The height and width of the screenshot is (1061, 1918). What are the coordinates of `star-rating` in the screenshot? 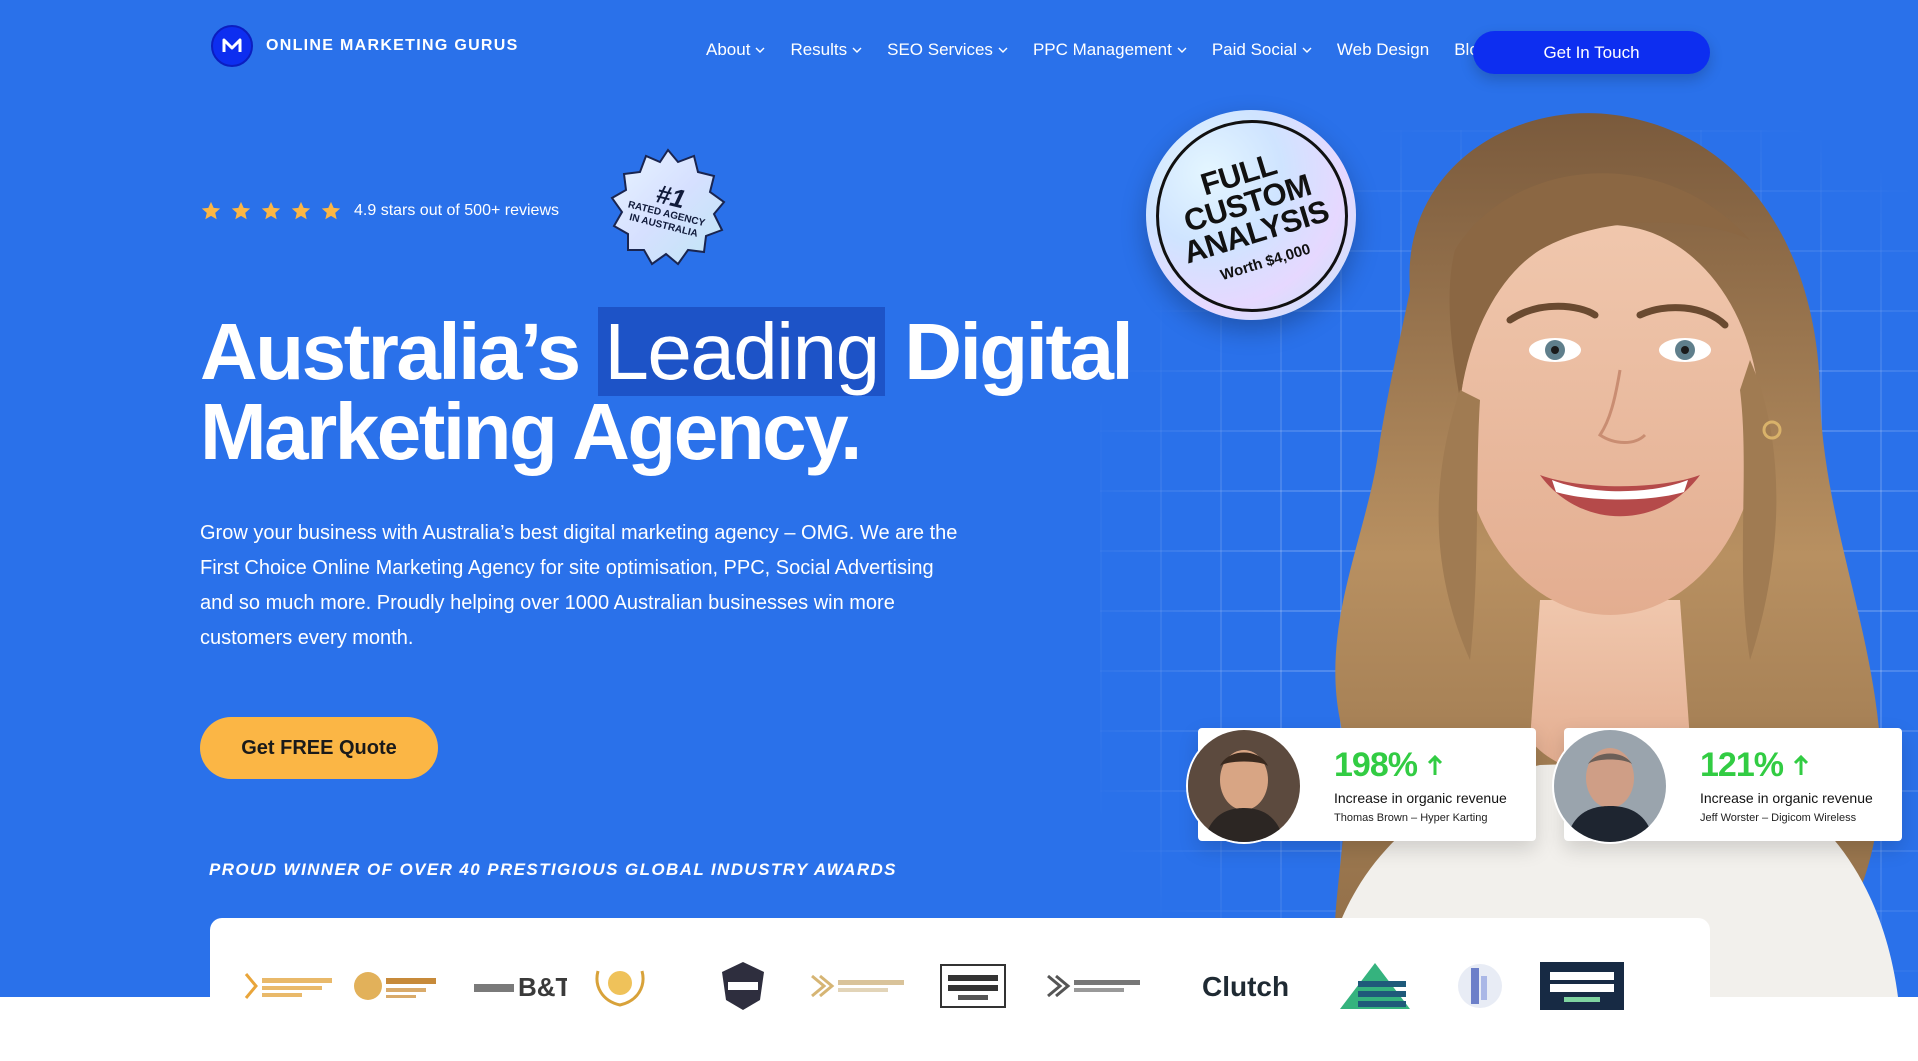 It's located at (271, 211).